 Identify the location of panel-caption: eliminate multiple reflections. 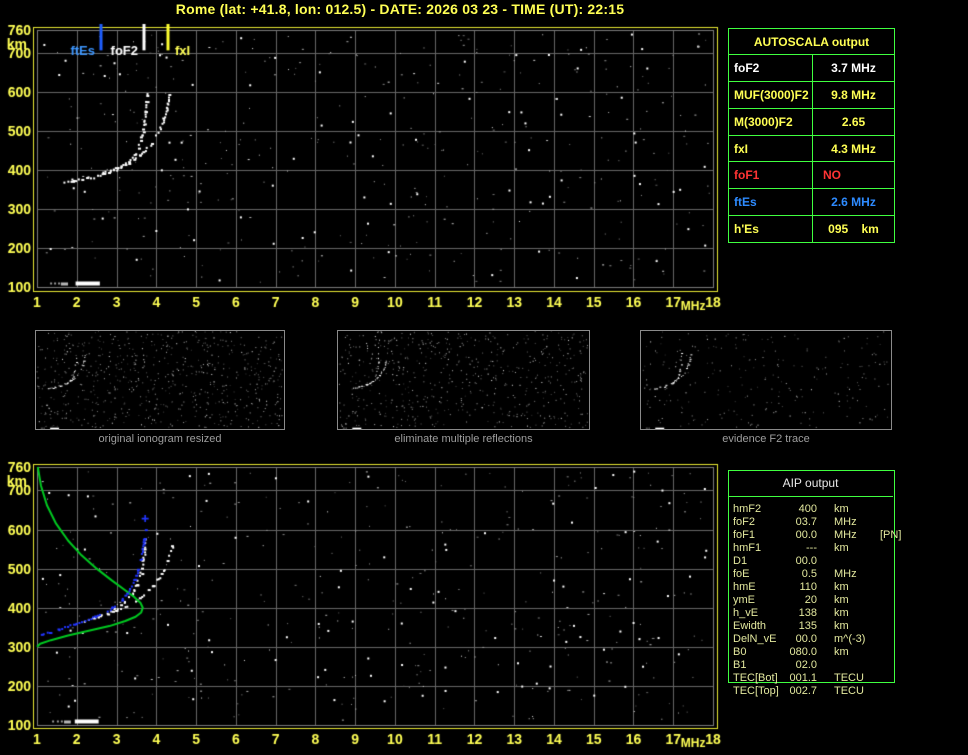
(463, 439).